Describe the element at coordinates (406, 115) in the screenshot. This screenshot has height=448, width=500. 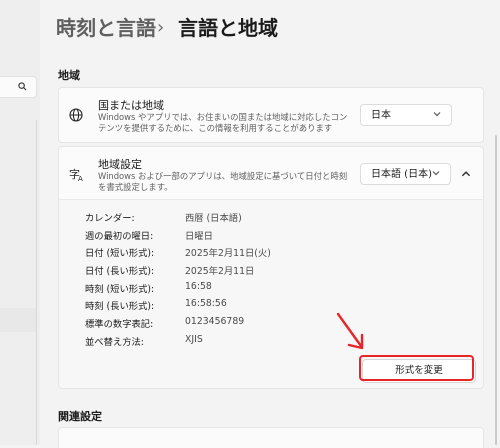
I see `country-region-dropdown: 日本` at that location.